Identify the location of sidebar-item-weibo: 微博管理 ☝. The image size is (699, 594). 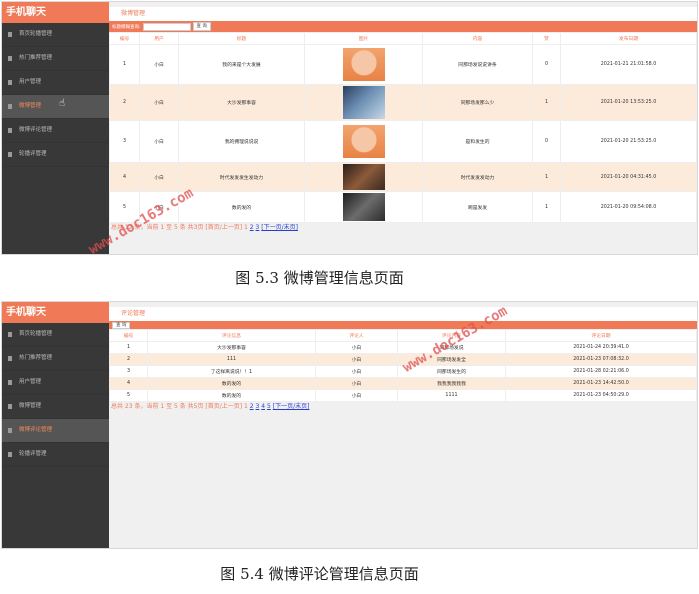
(55, 107).